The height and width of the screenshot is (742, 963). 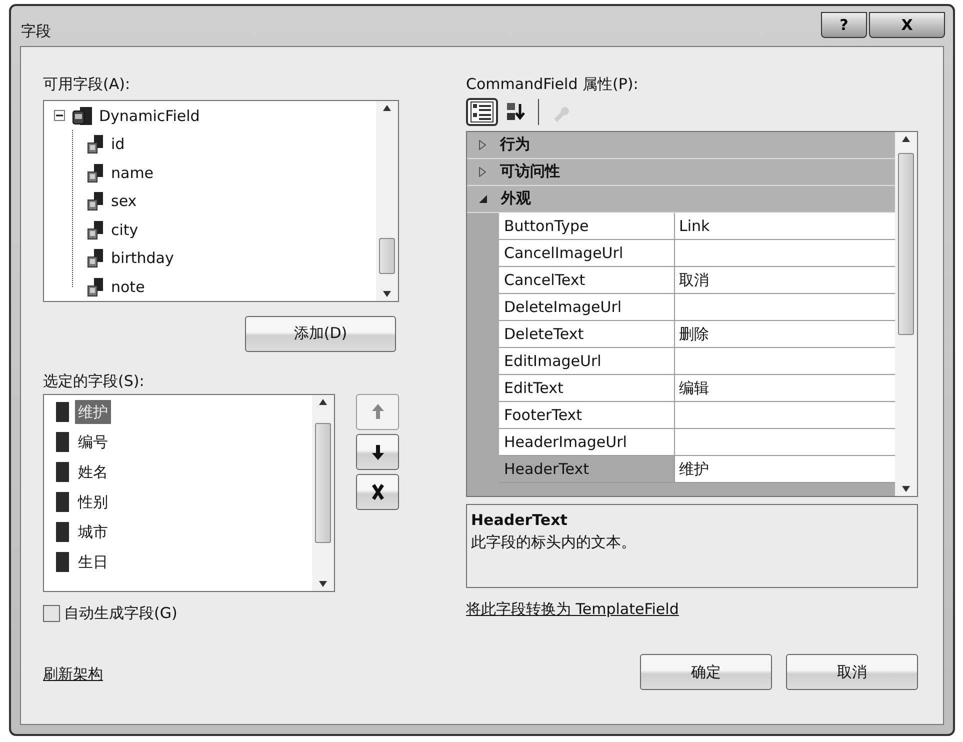 I want to click on property-name: EditImageUrl, so click(x=587, y=361).